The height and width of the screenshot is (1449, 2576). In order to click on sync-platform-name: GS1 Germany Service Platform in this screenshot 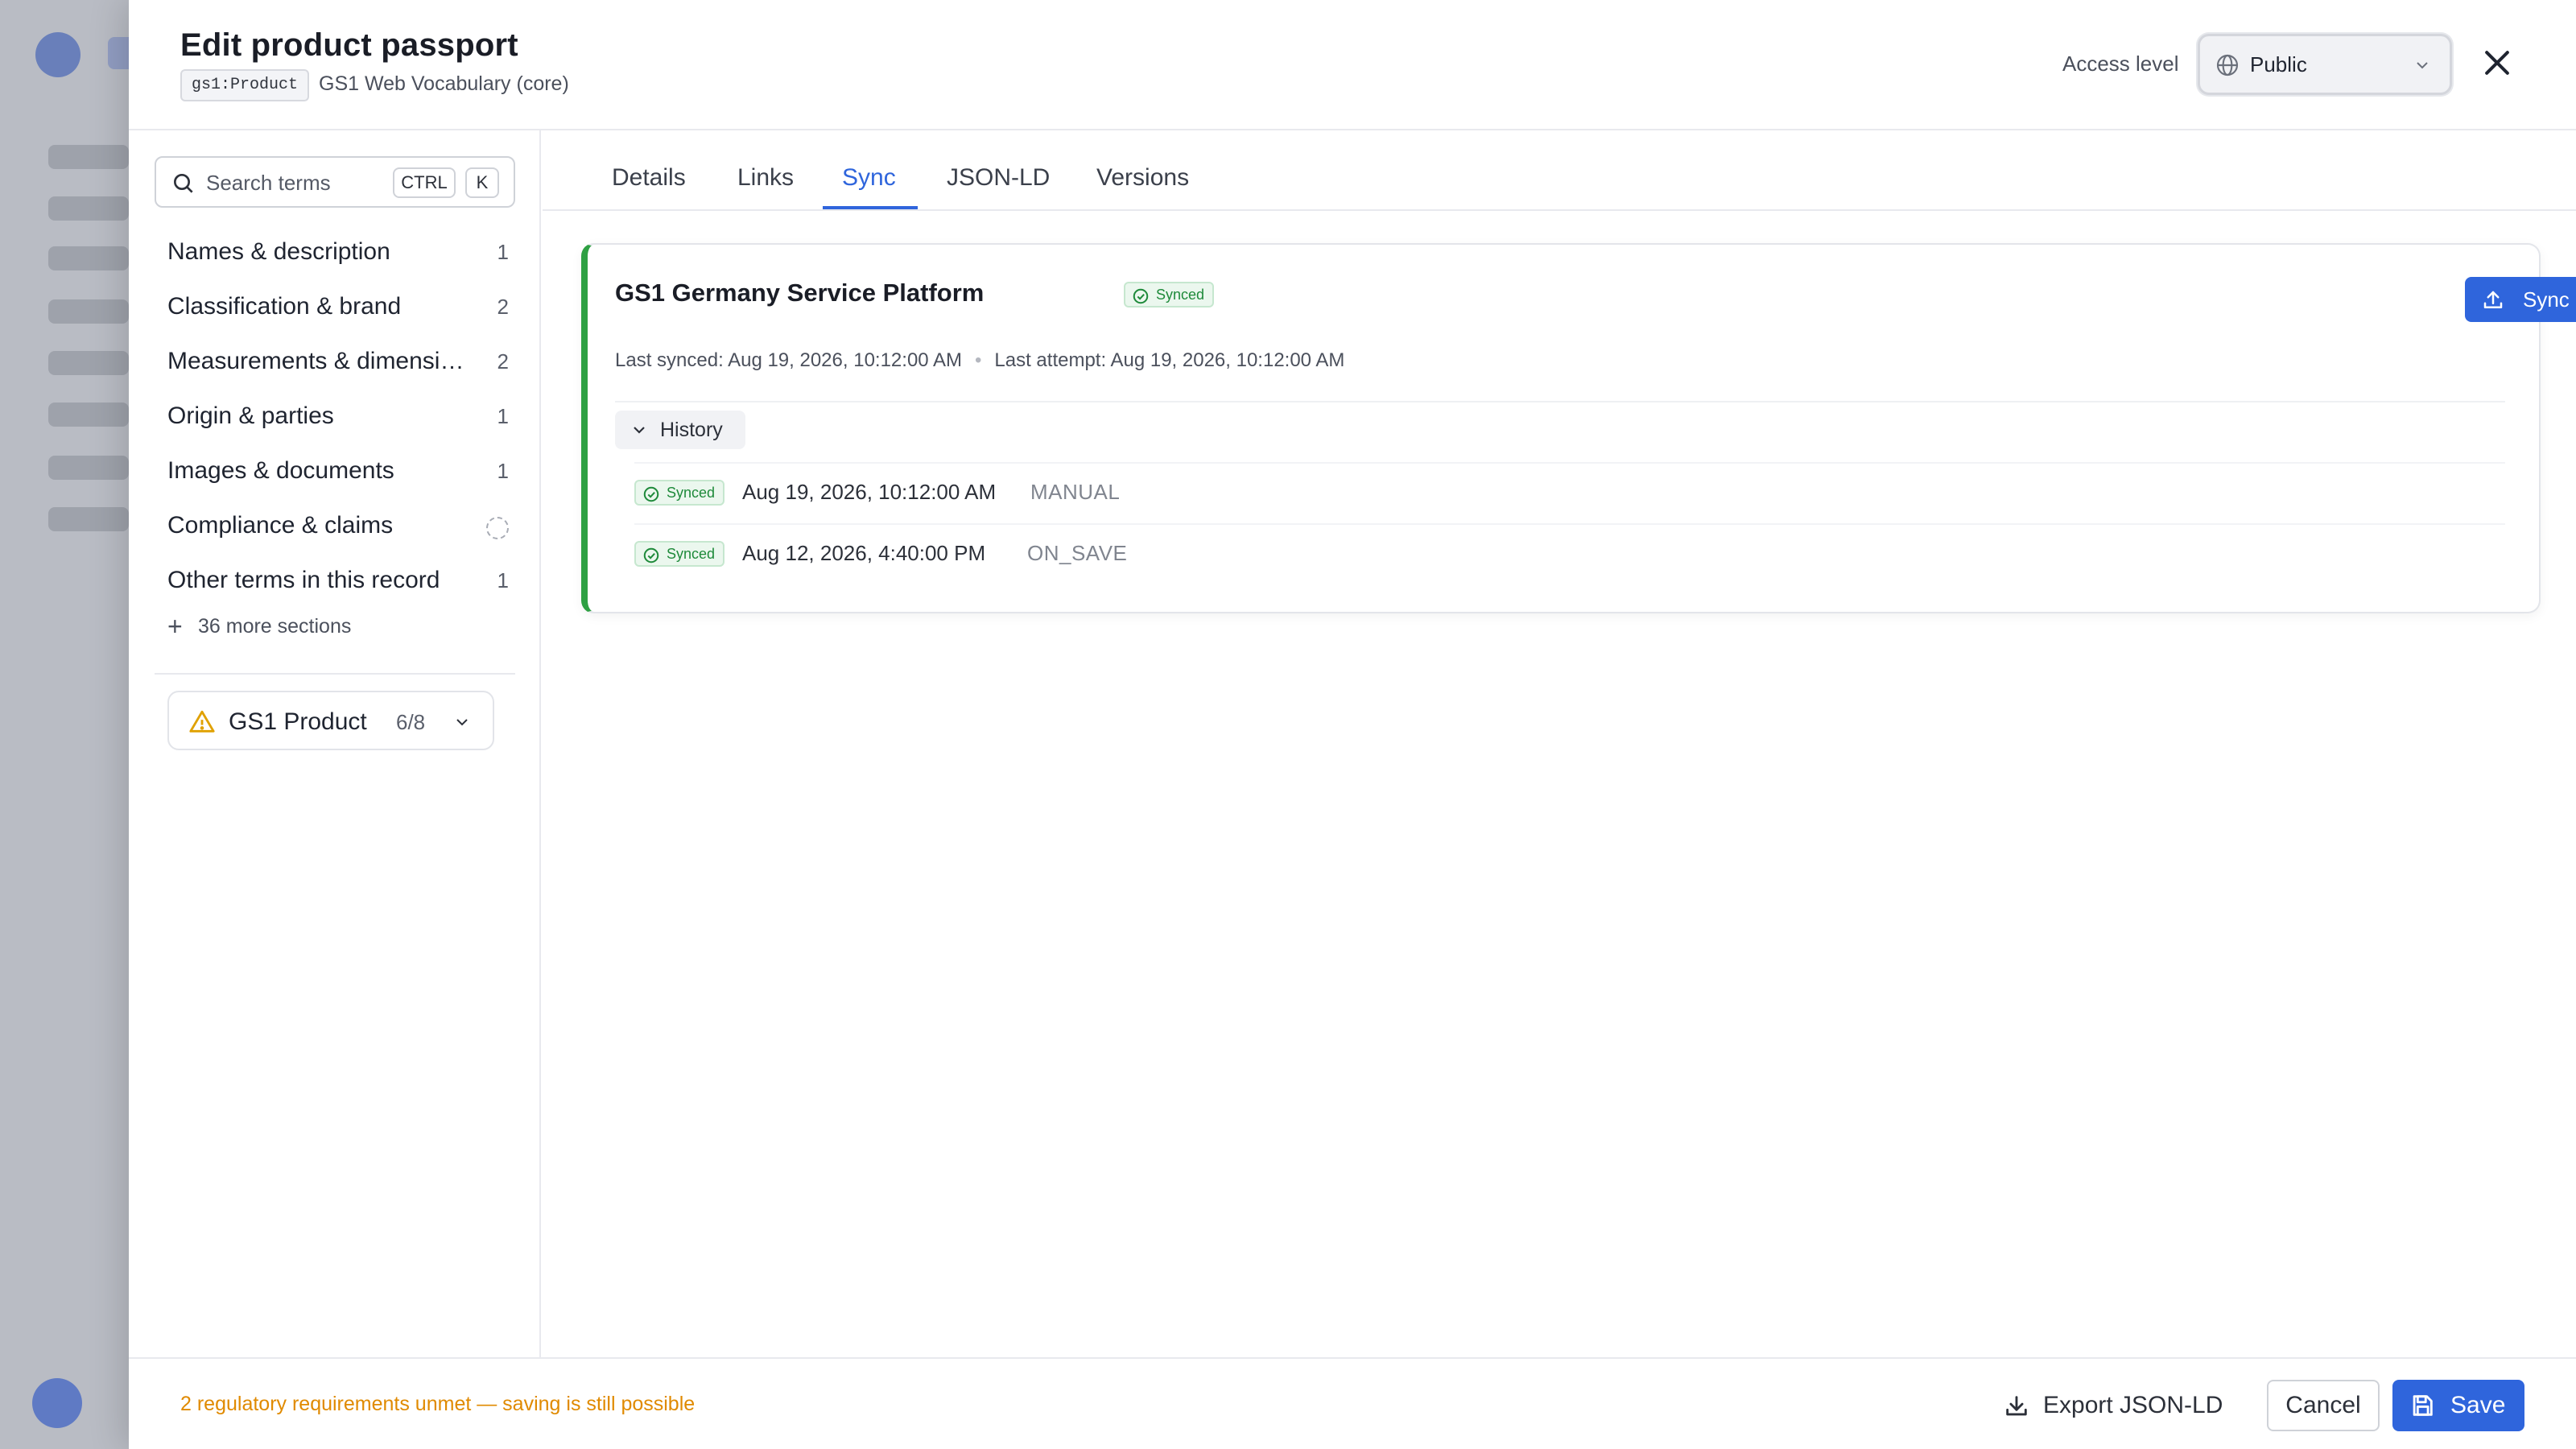, I will do `click(800, 293)`.